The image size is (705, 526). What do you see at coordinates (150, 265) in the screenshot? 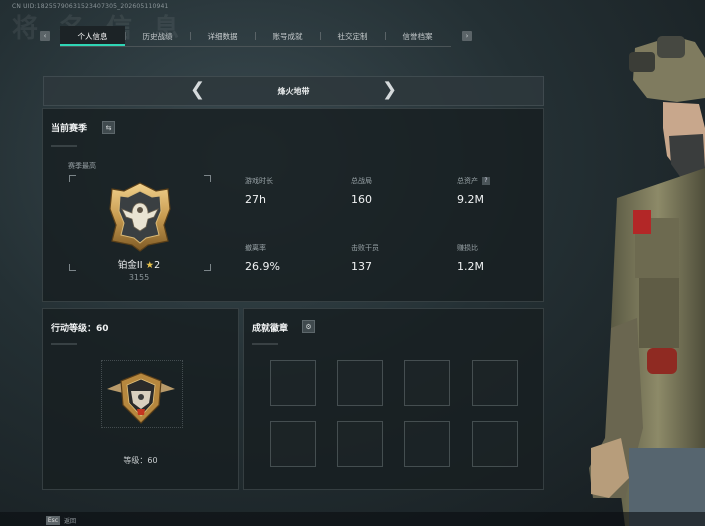
I see `star-icon: ★` at bounding box center [150, 265].